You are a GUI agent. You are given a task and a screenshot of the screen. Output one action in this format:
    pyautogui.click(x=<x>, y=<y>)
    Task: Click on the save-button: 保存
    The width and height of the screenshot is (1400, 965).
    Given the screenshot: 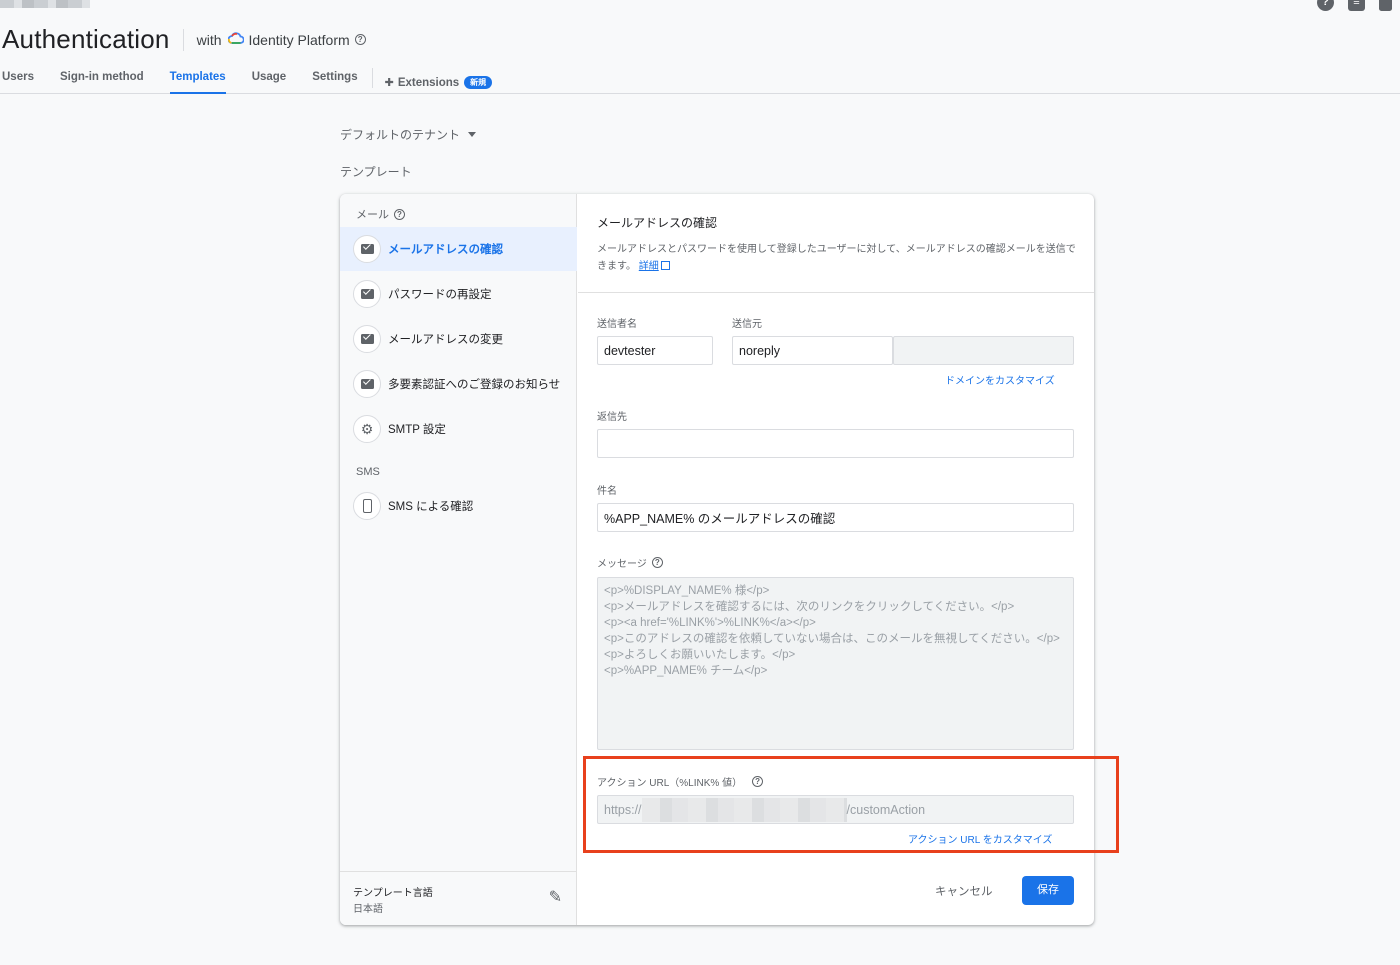 What is the action you would take?
    pyautogui.click(x=1048, y=890)
    